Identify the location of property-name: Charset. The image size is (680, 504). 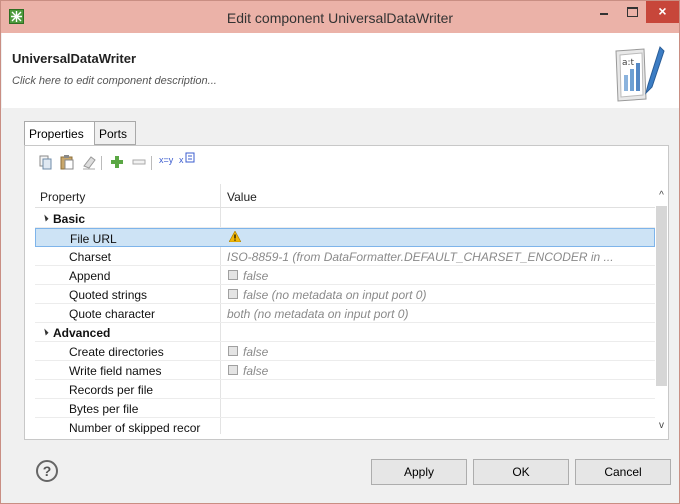
(90, 257).